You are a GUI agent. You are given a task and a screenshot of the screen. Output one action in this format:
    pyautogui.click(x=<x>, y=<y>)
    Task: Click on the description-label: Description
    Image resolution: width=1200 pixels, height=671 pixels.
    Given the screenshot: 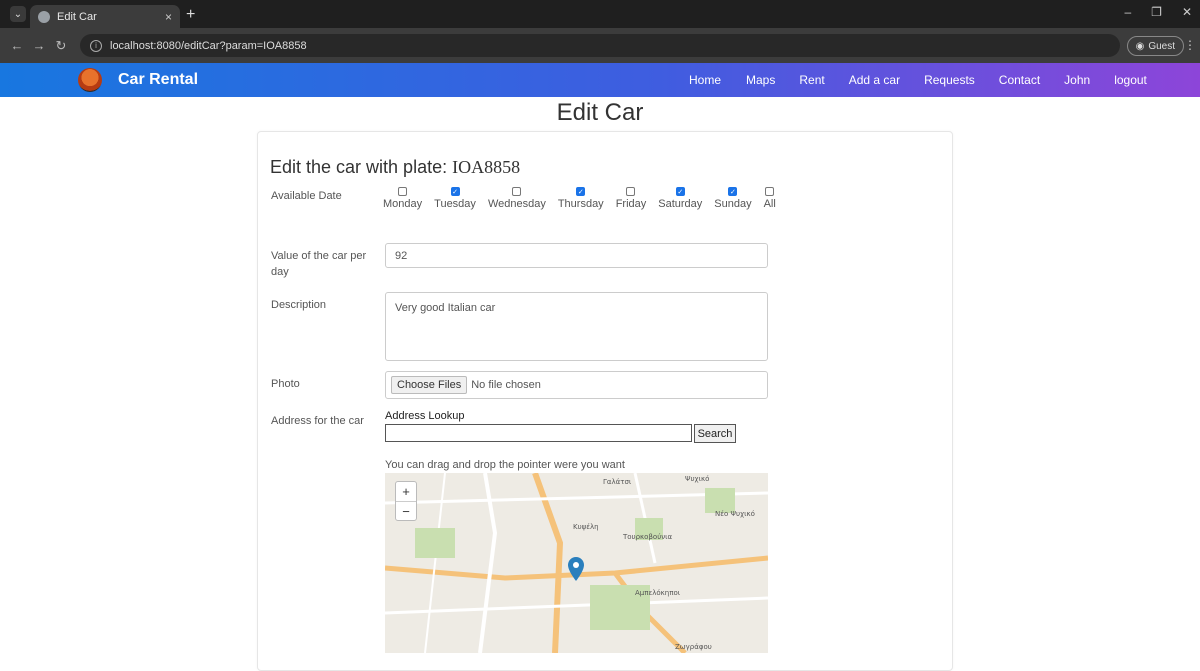 What is the action you would take?
    pyautogui.click(x=299, y=305)
    